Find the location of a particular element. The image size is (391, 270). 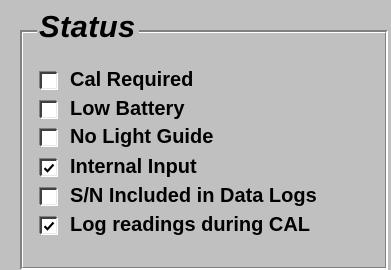

internal-input-checkbox is located at coordinates (48, 167).